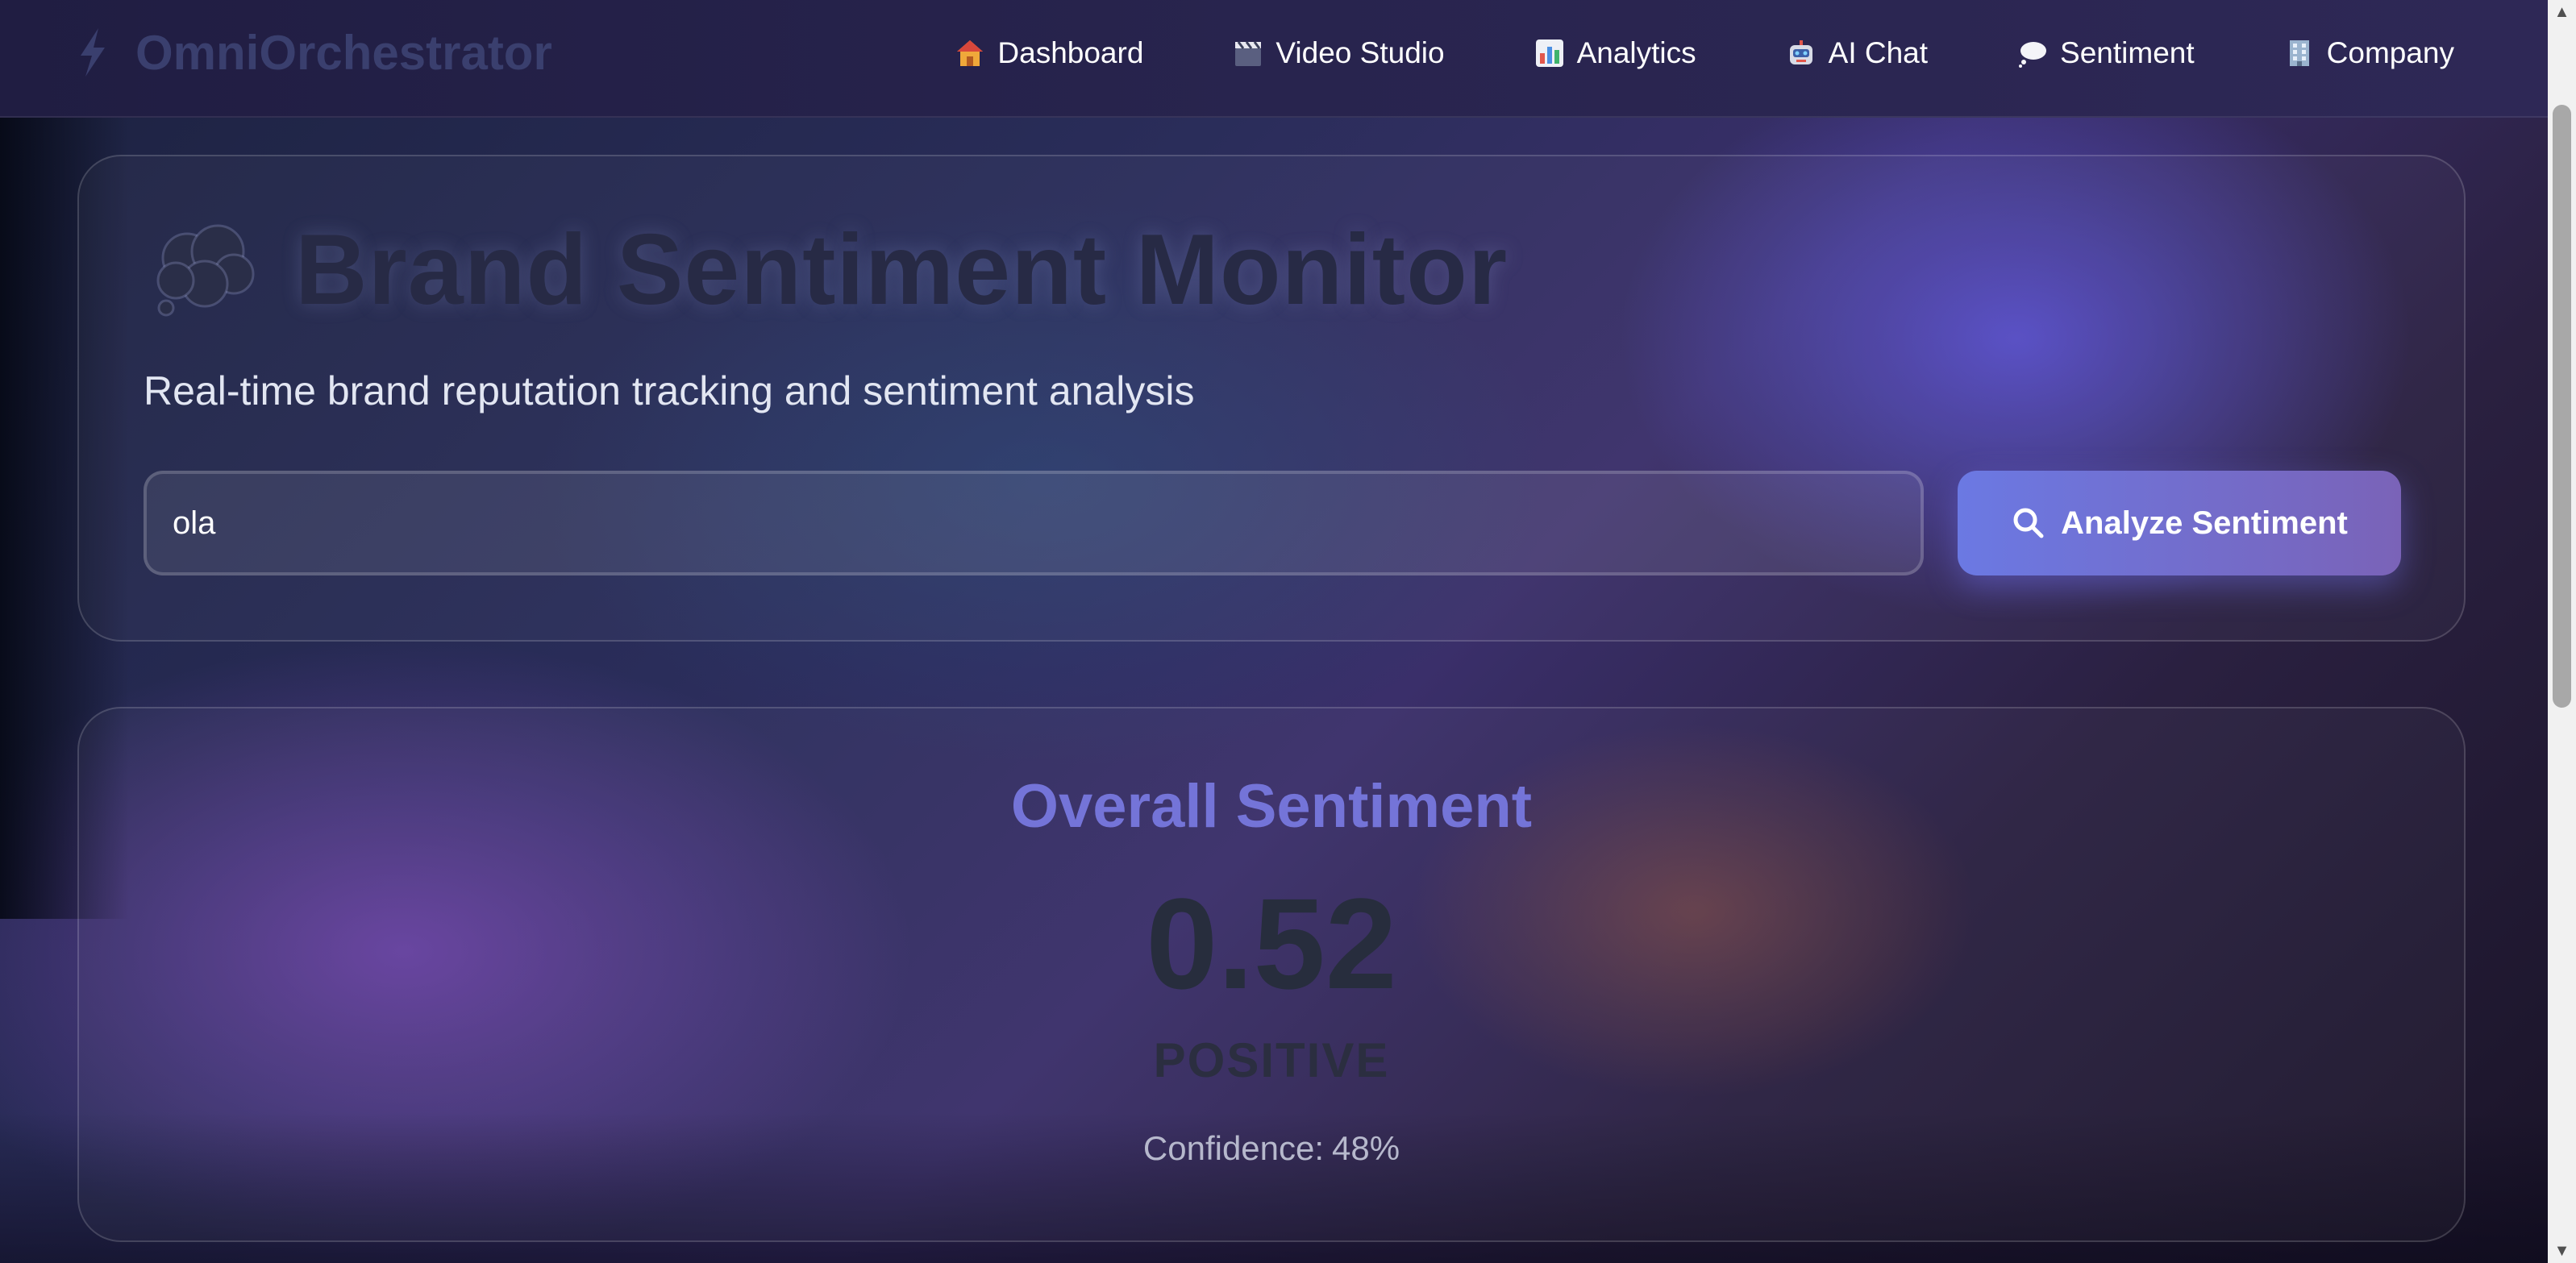 Image resolution: width=2576 pixels, height=1263 pixels. I want to click on nav-label: Dashboard, so click(1070, 53).